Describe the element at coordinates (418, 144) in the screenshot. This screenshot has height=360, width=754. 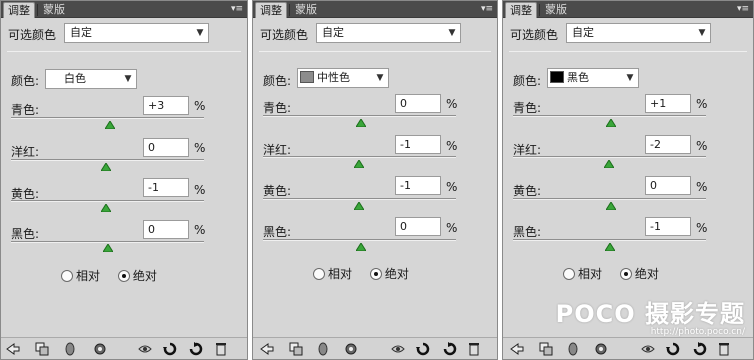
I see `magenta-input: -1` at that location.